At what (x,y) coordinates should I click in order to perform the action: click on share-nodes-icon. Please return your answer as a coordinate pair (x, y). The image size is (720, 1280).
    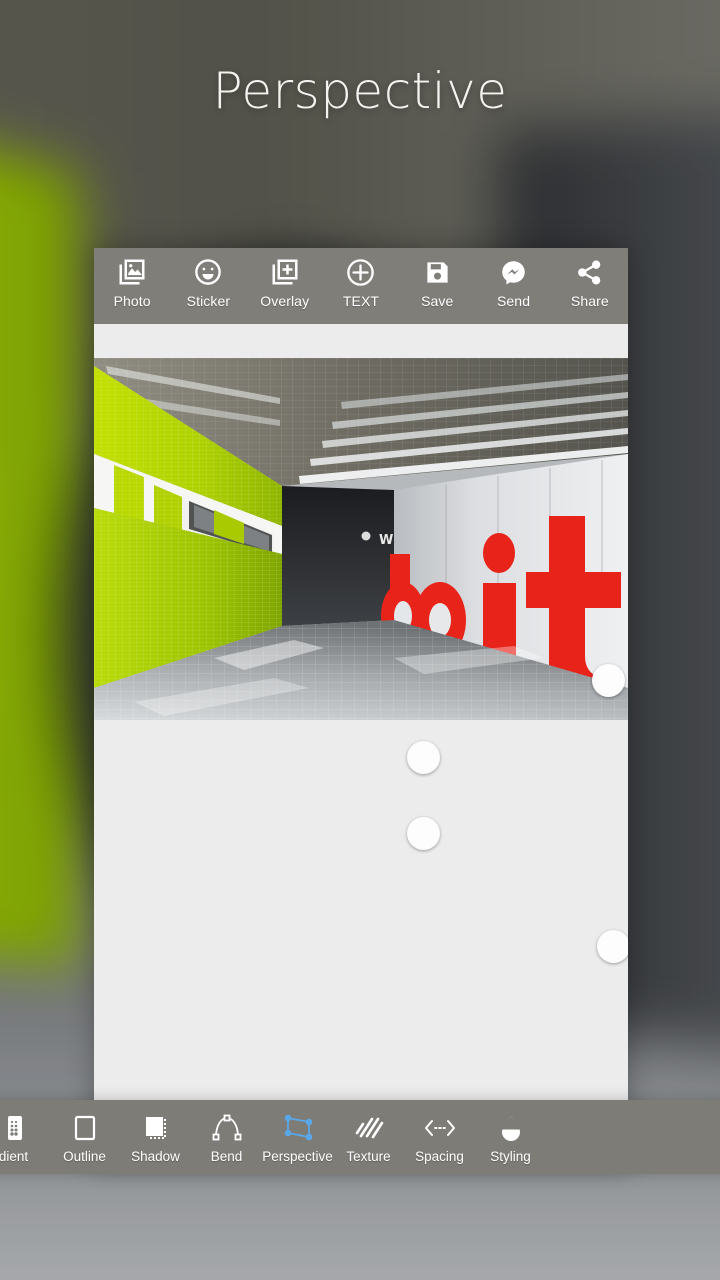
    Looking at the image, I should click on (589, 272).